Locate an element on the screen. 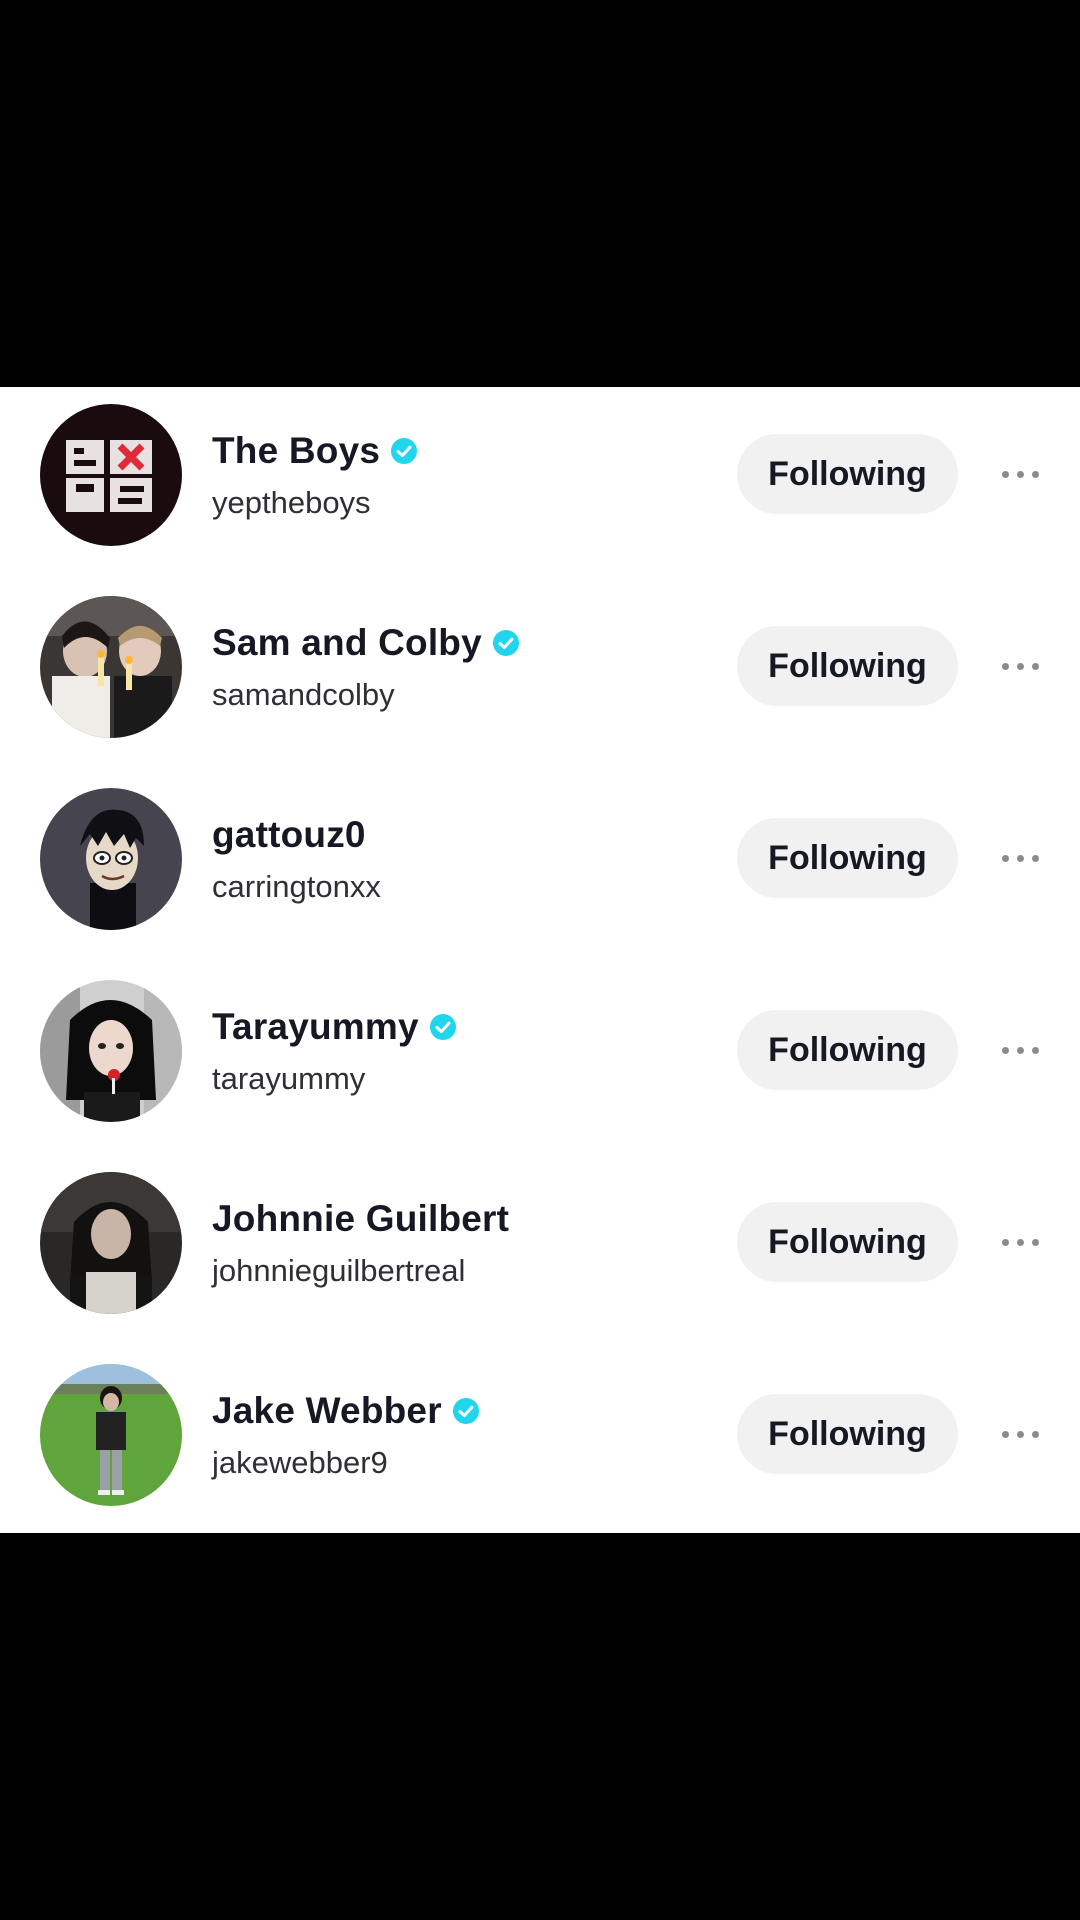 The width and height of the screenshot is (1080, 1920). display-name: Sam and Colby is located at coordinates (347, 643).